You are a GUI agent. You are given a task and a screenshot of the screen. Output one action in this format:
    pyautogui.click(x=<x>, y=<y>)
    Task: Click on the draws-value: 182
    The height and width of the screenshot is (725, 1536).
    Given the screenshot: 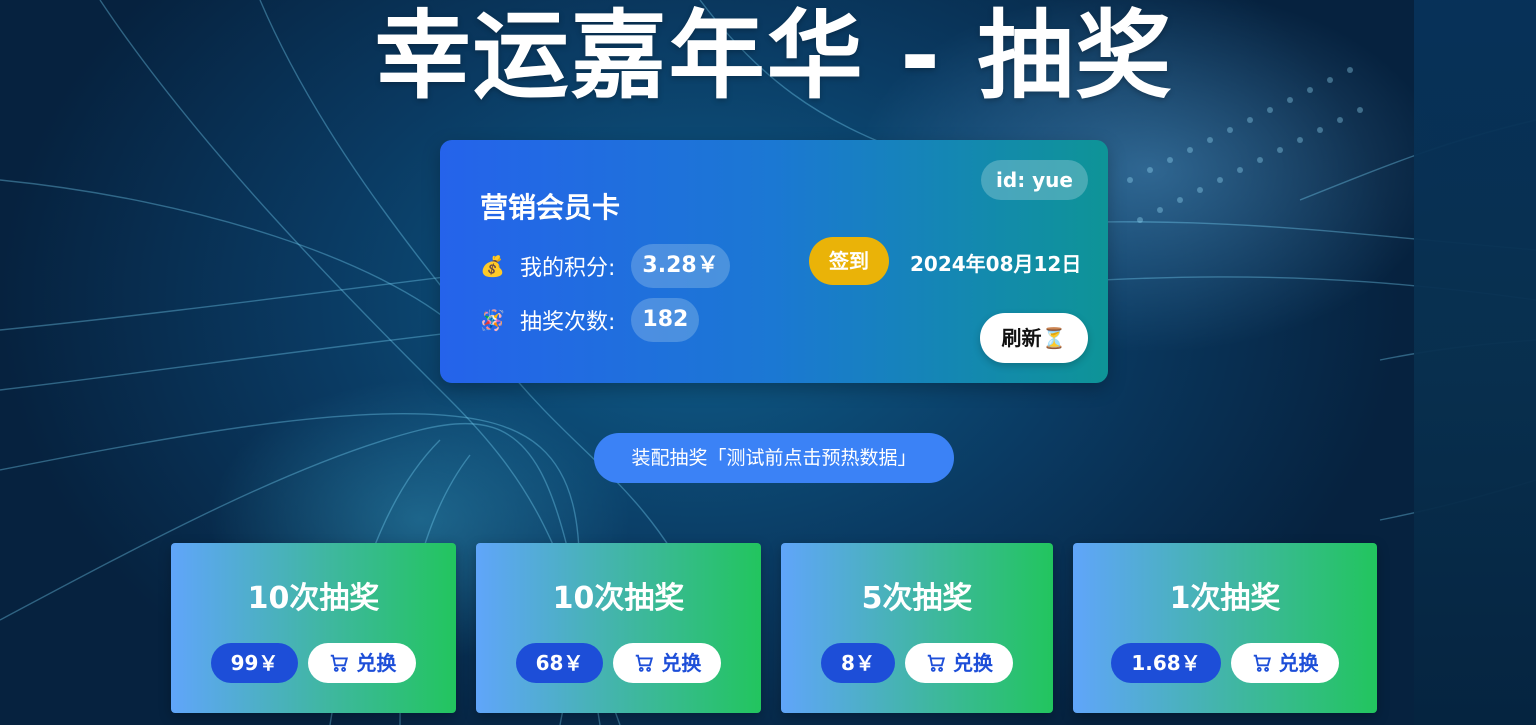 What is the action you would take?
    pyautogui.click(x=665, y=320)
    